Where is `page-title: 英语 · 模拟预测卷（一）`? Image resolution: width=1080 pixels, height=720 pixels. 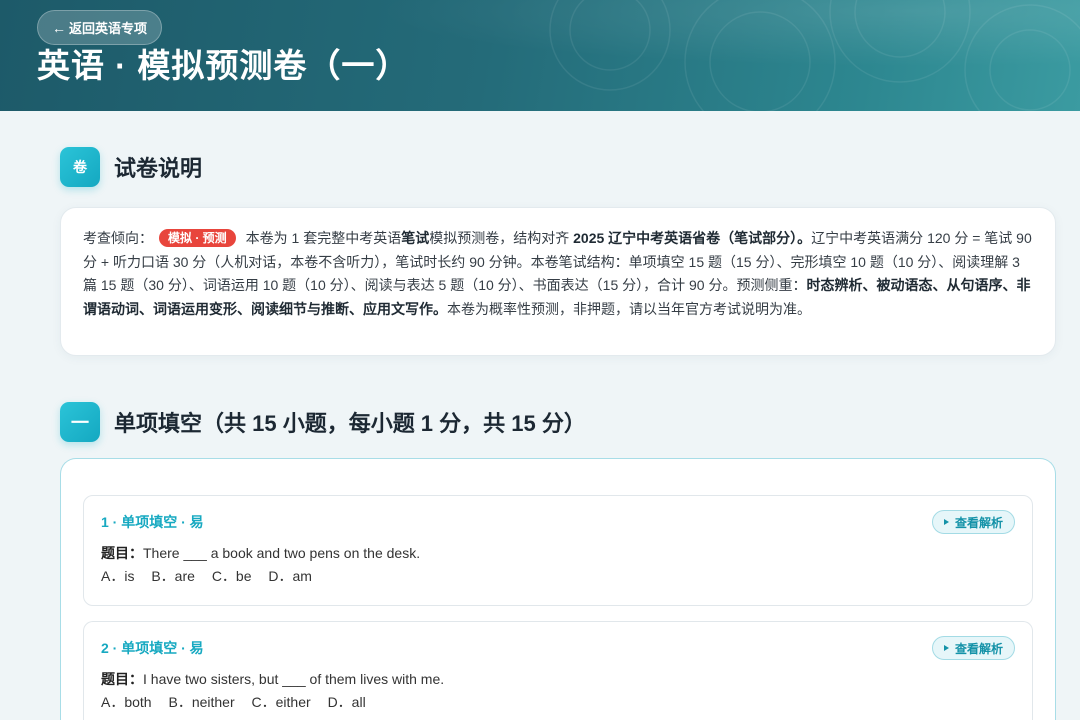 page-title: 英语 · 模拟预测卷（一） is located at coordinates (223, 65).